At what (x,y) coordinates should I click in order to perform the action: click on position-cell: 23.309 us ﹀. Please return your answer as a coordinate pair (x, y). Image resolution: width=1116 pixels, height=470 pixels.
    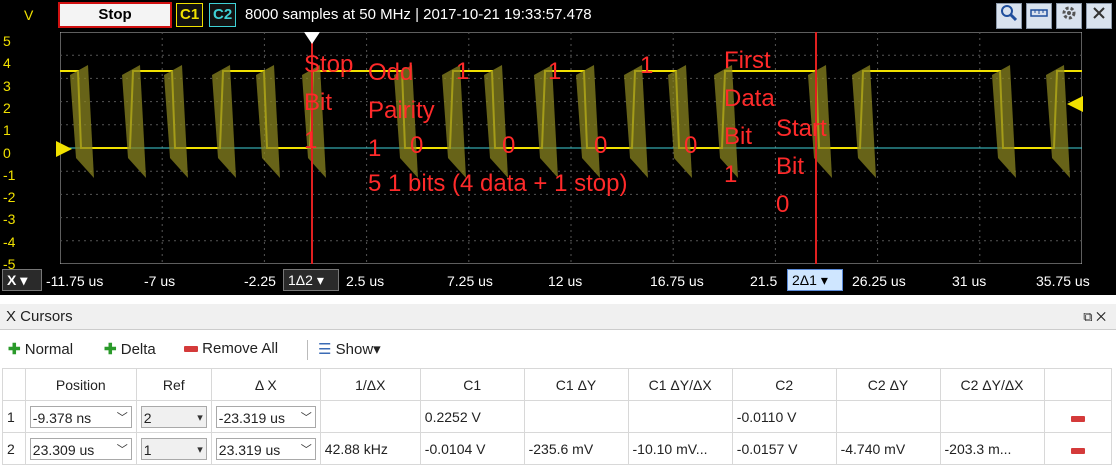
    Looking at the image, I should click on (80, 448).